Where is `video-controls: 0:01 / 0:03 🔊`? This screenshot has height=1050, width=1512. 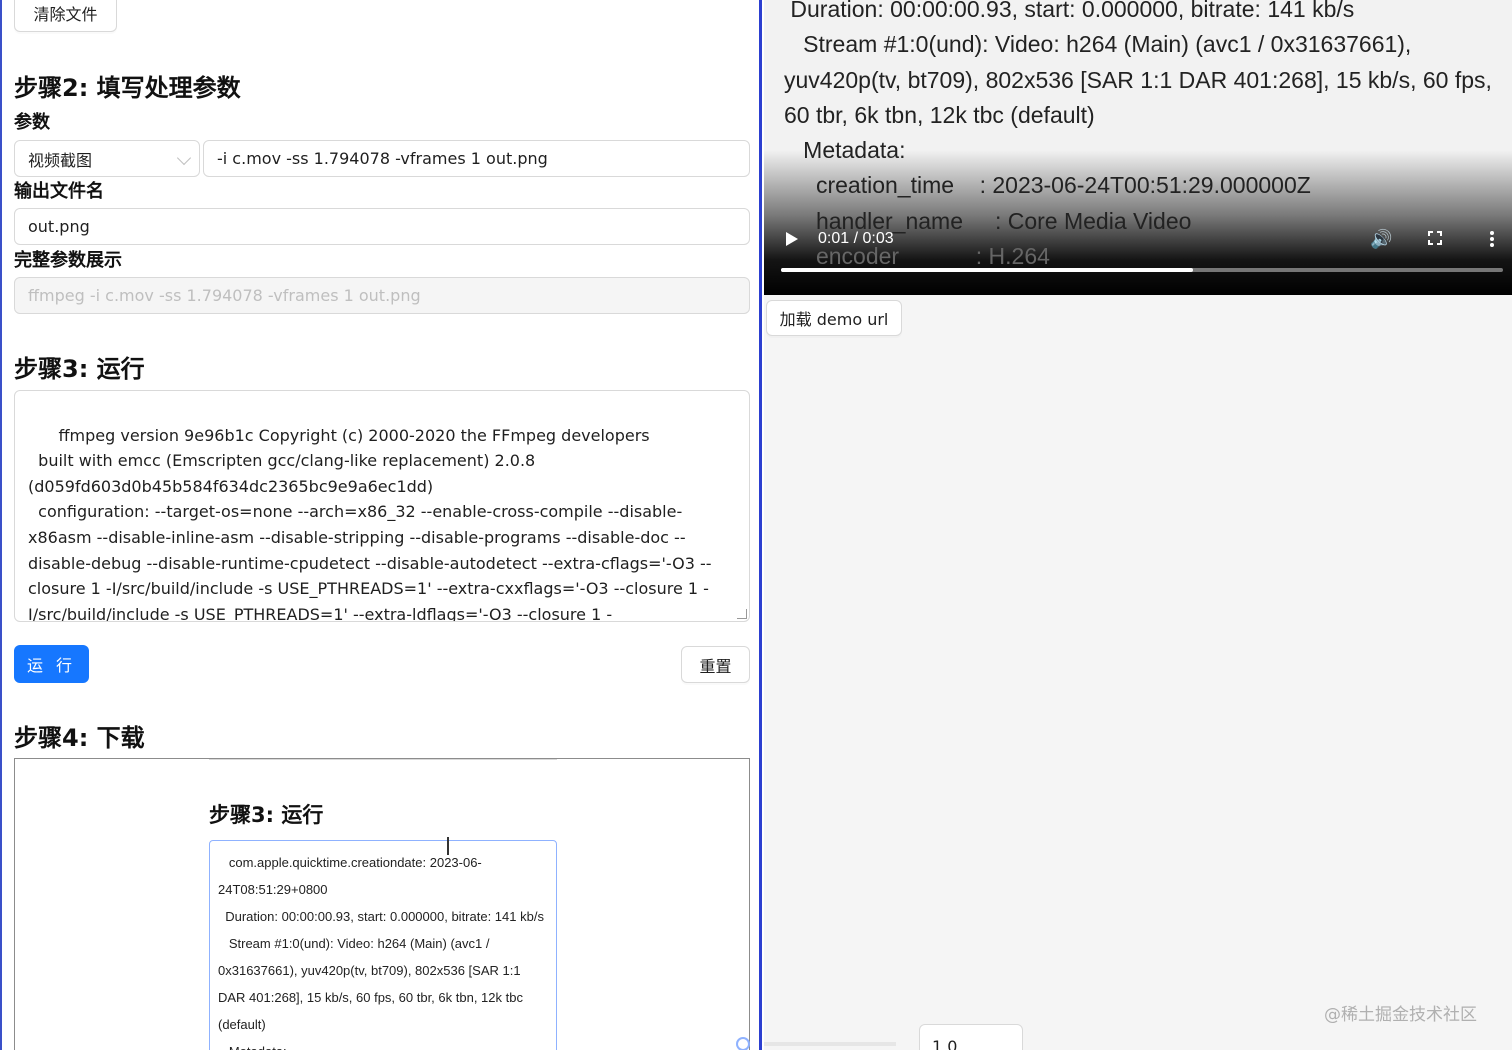
video-controls: 0:01 / 0:03 🔊 is located at coordinates (1138, 260).